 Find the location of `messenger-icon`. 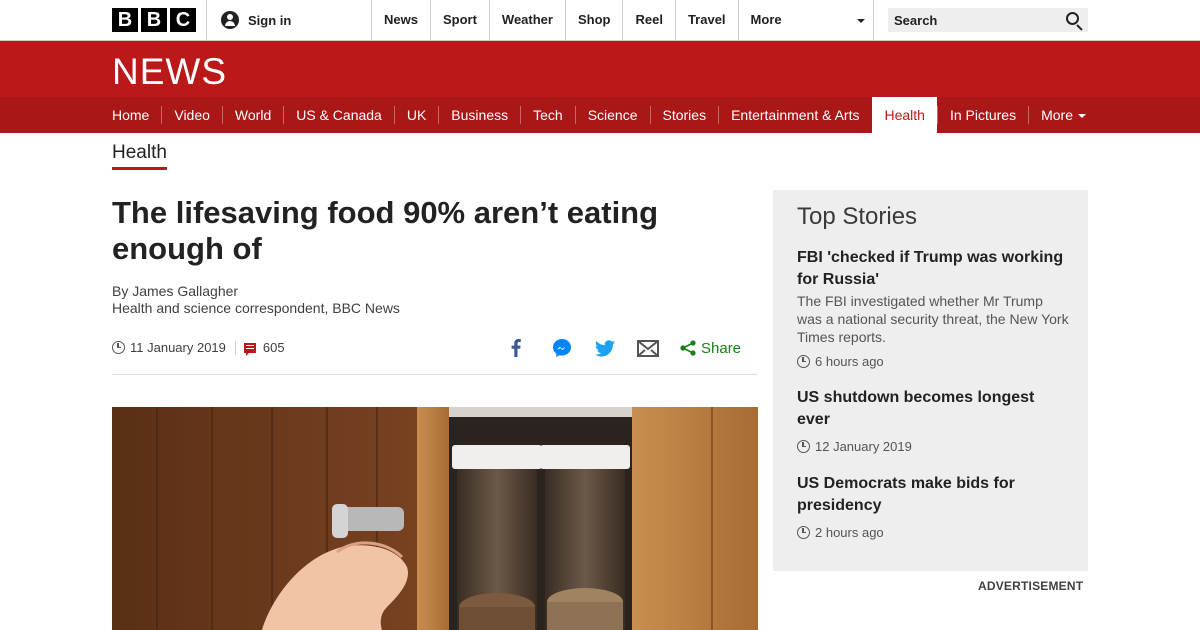

messenger-icon is located at coordinates (562, 348).